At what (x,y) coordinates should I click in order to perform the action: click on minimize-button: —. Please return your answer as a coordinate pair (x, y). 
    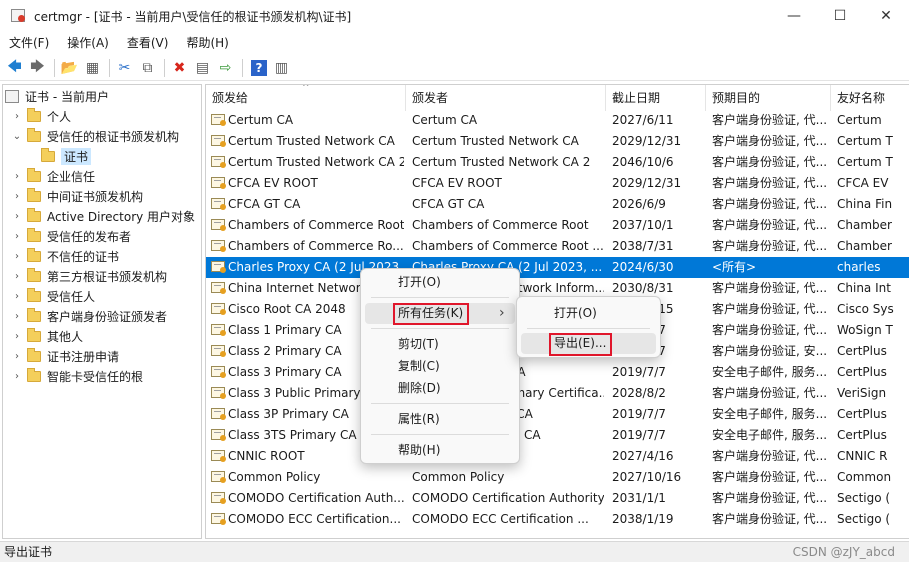
    Looking at the image, I should click on (794, 16).